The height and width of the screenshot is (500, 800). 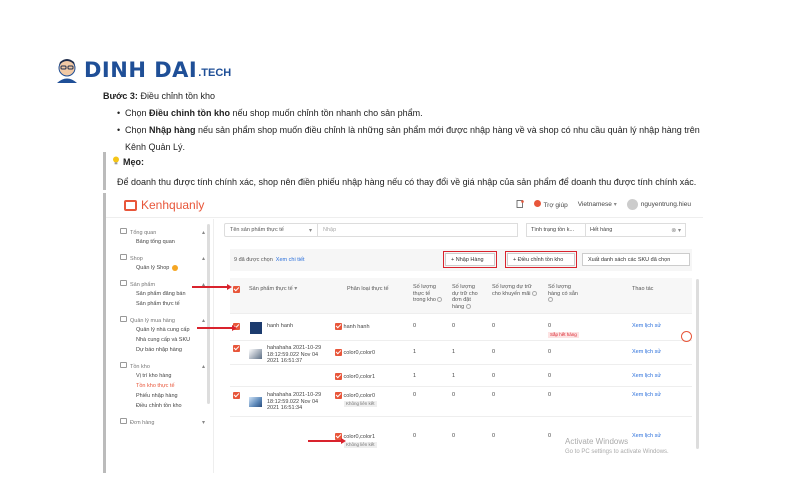 What do you see at coordinates (428, 294) in the screenshot?
I see `header-in-stock: Số lượng thực tế trong kho` at bounding box center [428, 294].